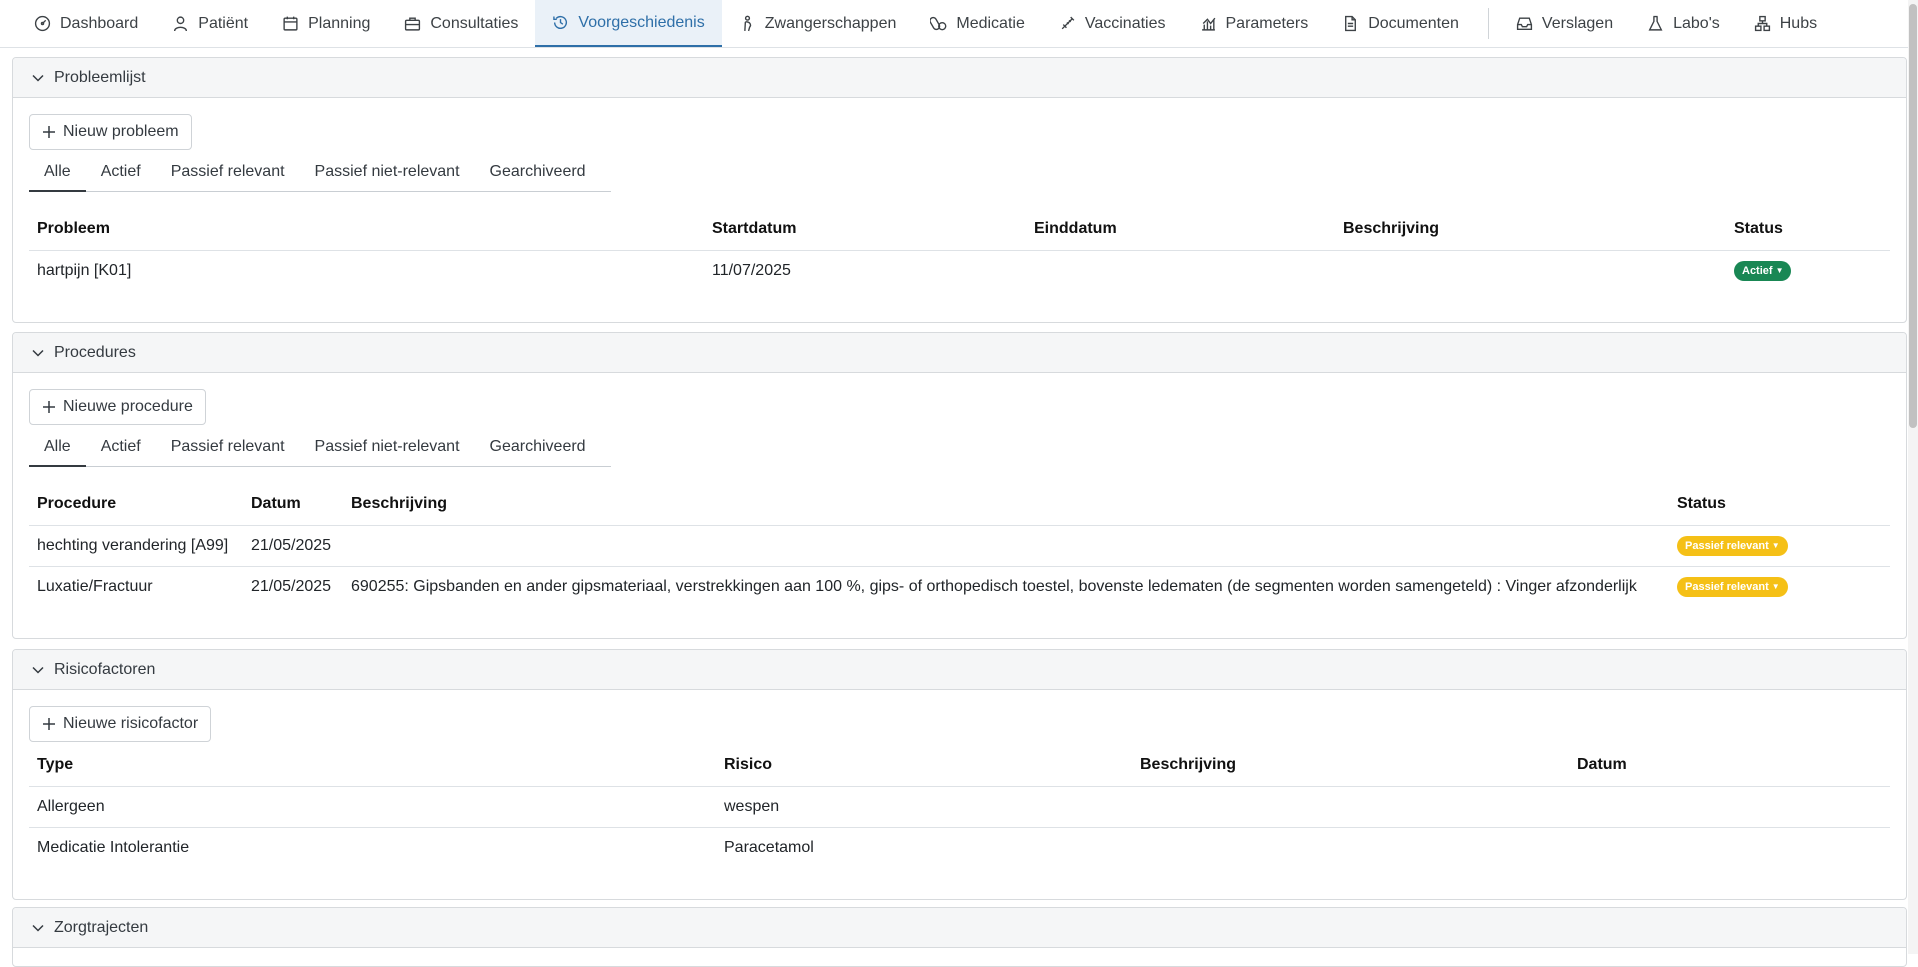 The height and width of the screenshot is (967, 1918). I want to click on tab-label: Vaccinaties, so click(1125, 23).